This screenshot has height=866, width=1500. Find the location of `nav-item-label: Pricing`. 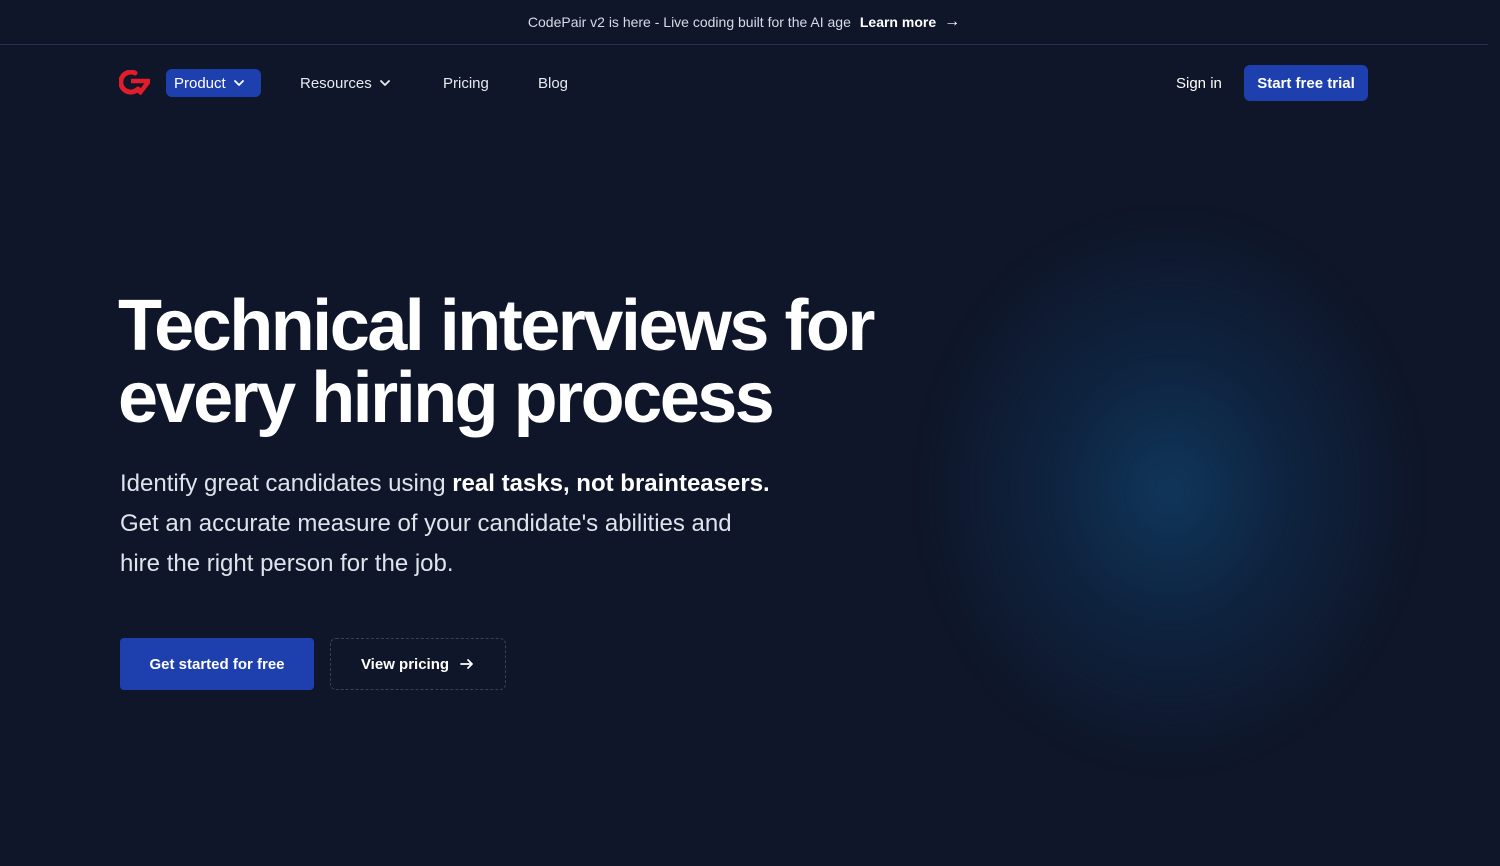

nav-item-label: Pricing is located at coordinates (466, 83).